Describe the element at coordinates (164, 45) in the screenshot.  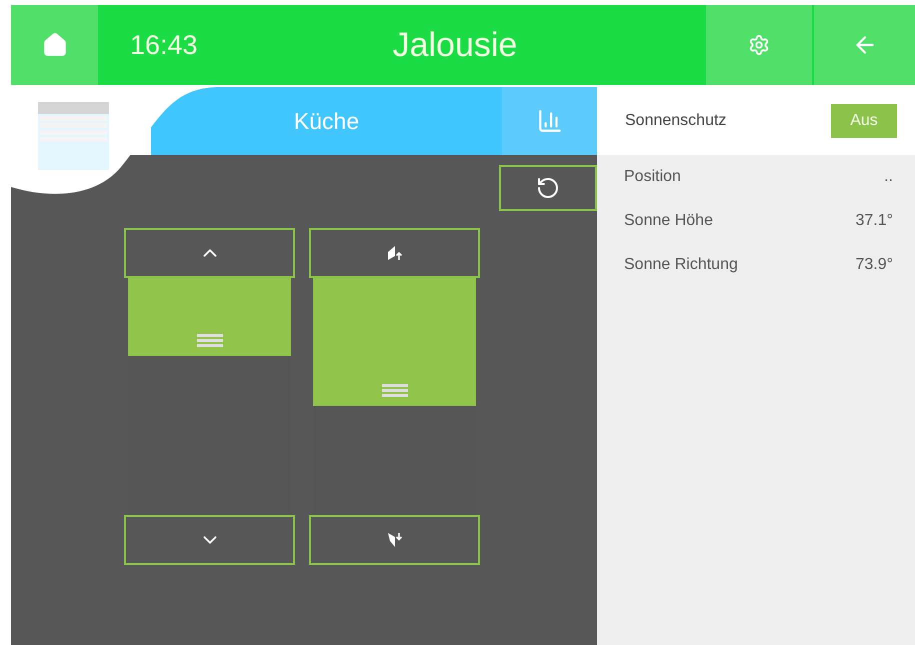
I see `clock: 16:43` at that location.